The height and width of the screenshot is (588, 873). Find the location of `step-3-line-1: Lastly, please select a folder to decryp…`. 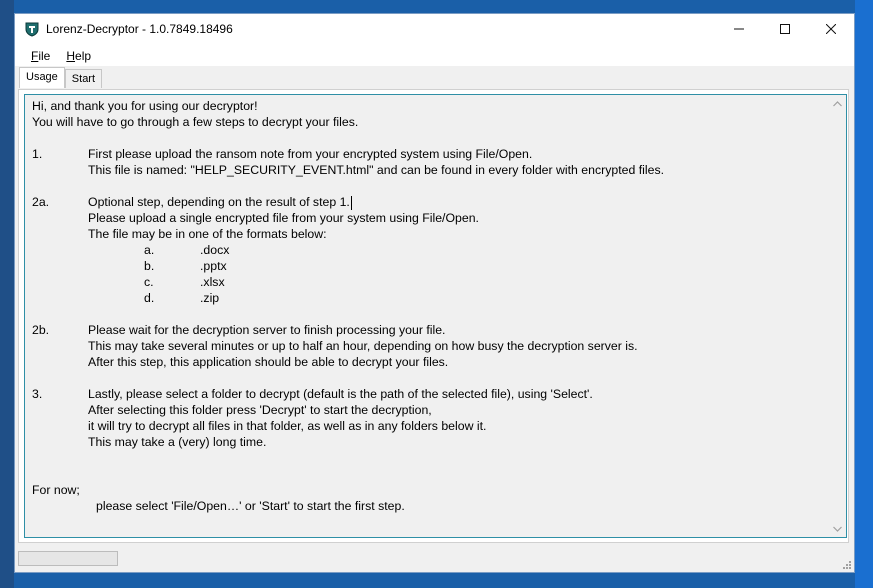

step-3-line-1: Lastly, please select a folder to decryp… is located at coordinates (340, 394).